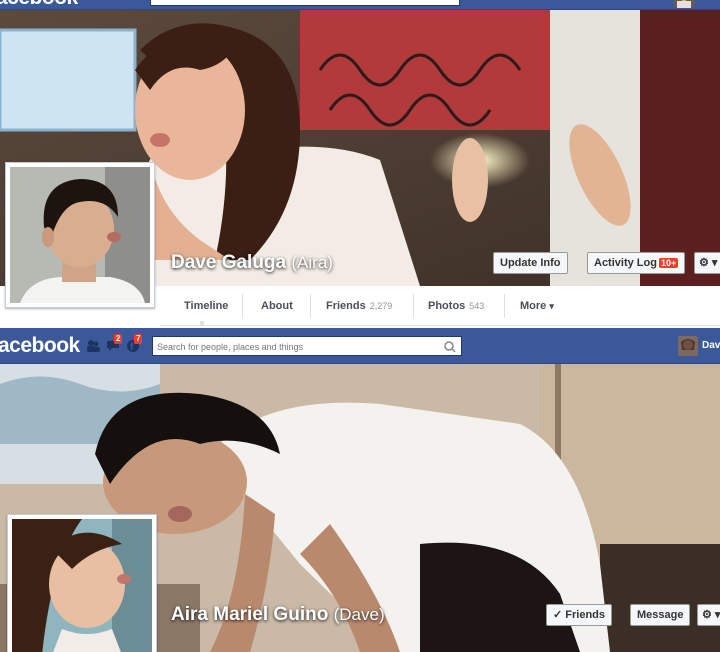 The height and width of the screenshot is (652, 720). What do you see at coordinates (660, 615) in the screenshot?
I see `message-button: Message` at bounding box center [660, 615].